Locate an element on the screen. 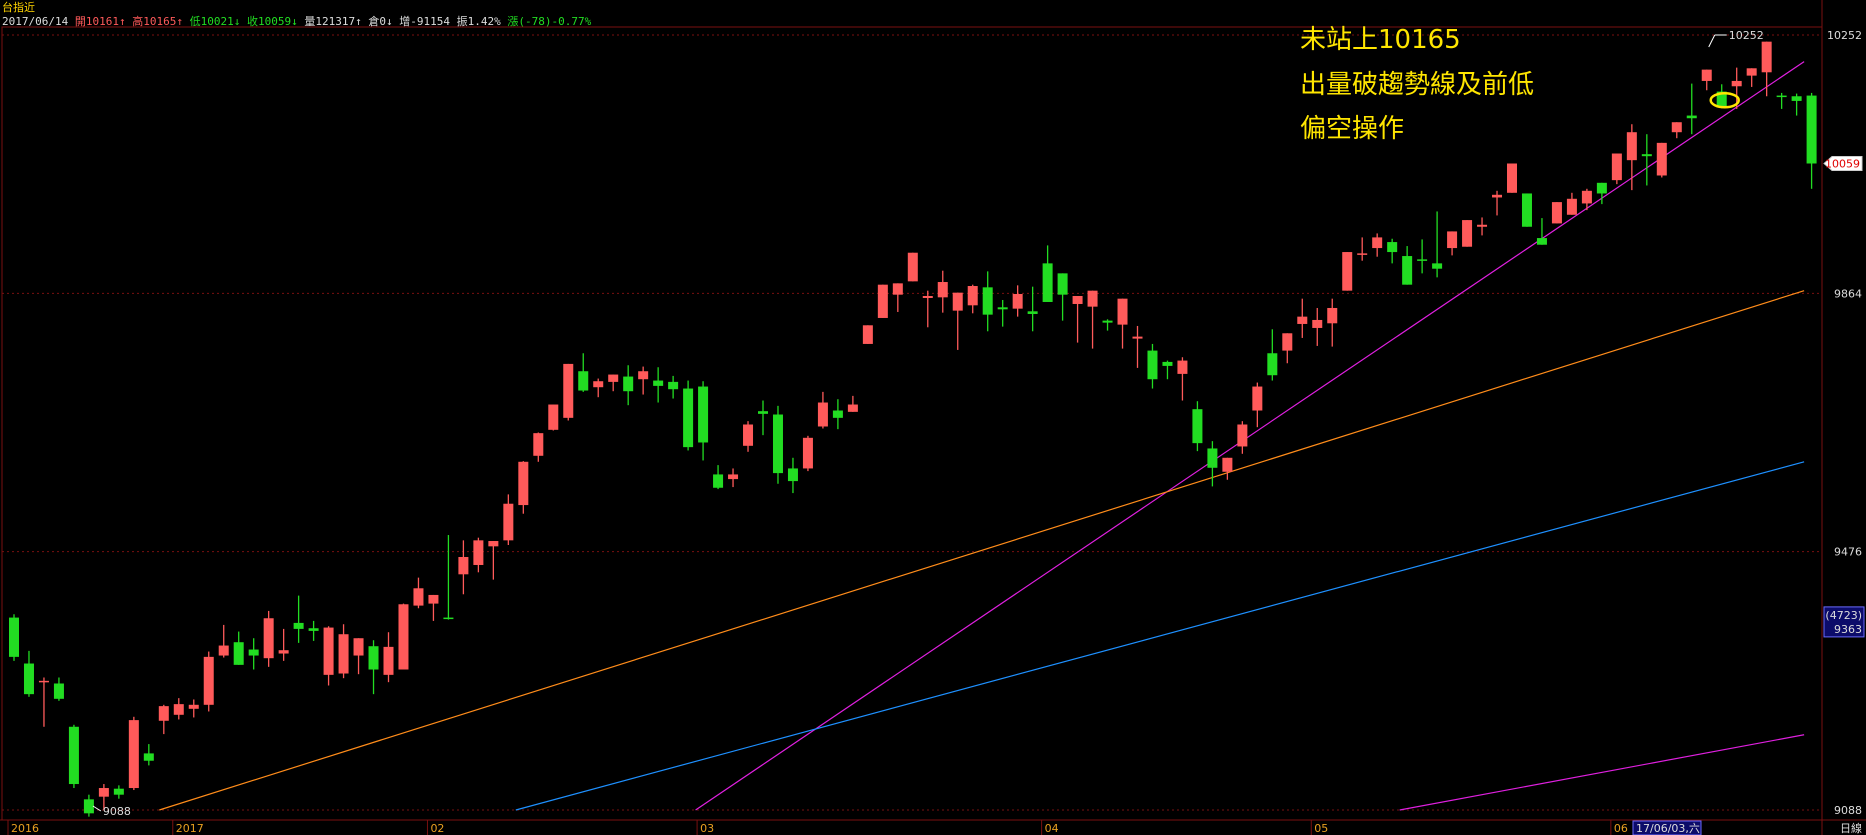  high-marker-label: 10252 is located at coordinates (1746, 35).